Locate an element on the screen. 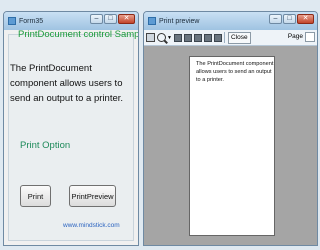  page-label: Page is located at coordinates (295, 36).